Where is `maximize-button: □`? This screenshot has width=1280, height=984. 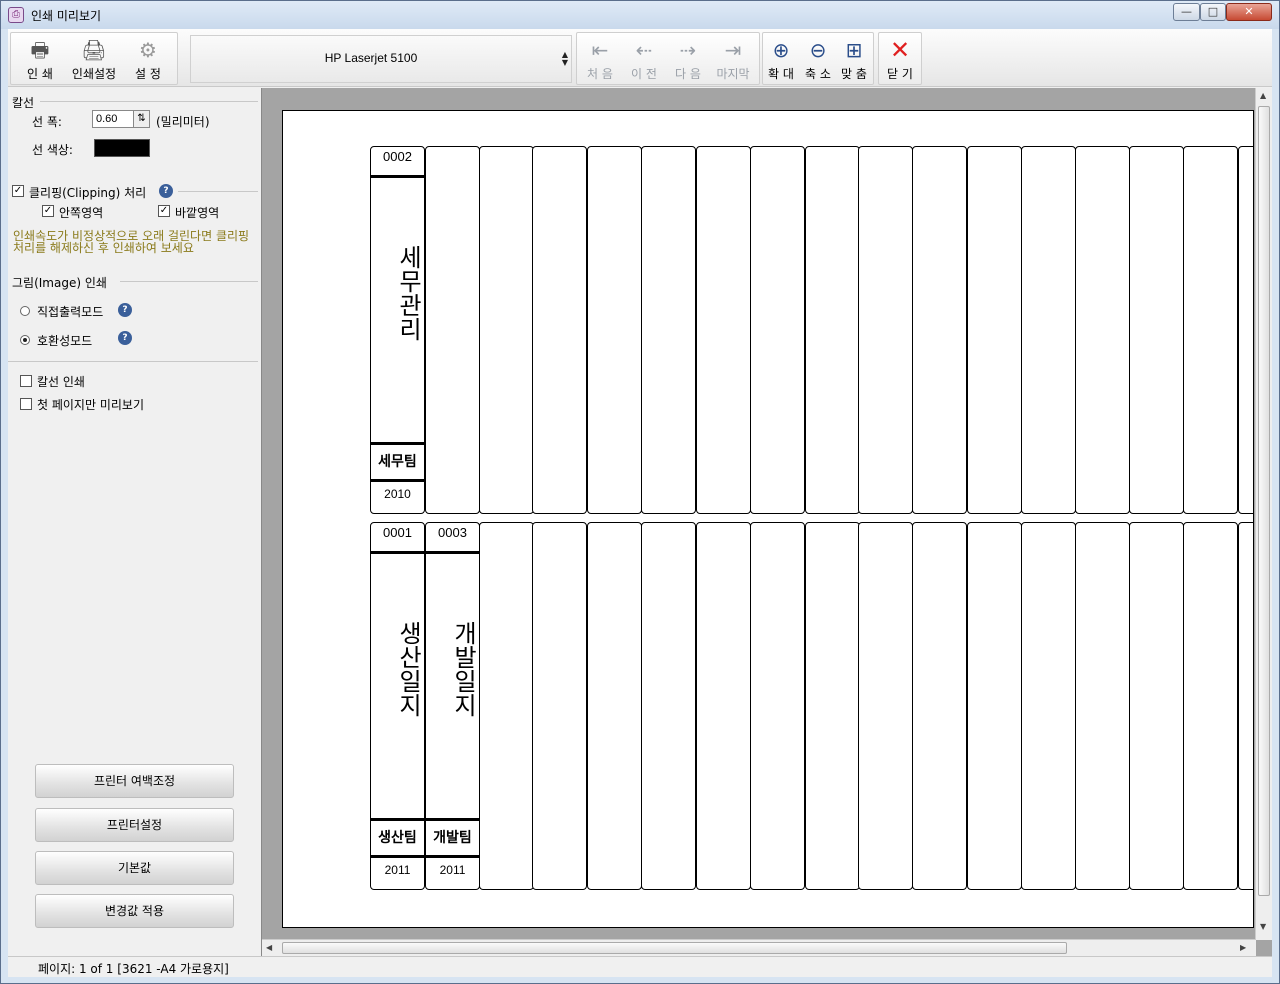 maximize-button: □ is located at coordinates (1213, 12).